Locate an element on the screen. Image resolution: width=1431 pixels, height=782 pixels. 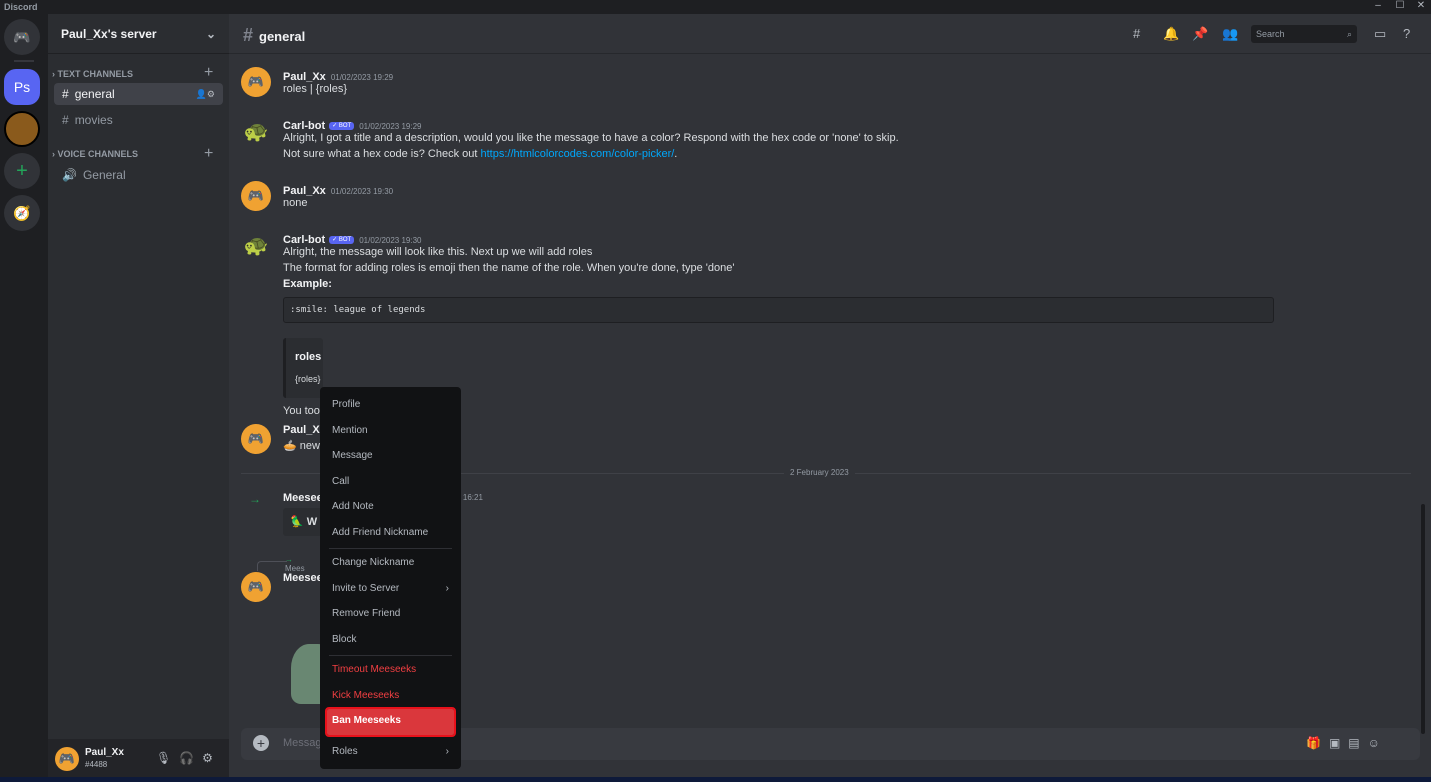
mic-headset-settings-icons: 🎙🎧⚙ is located at coordinates (188, 758).